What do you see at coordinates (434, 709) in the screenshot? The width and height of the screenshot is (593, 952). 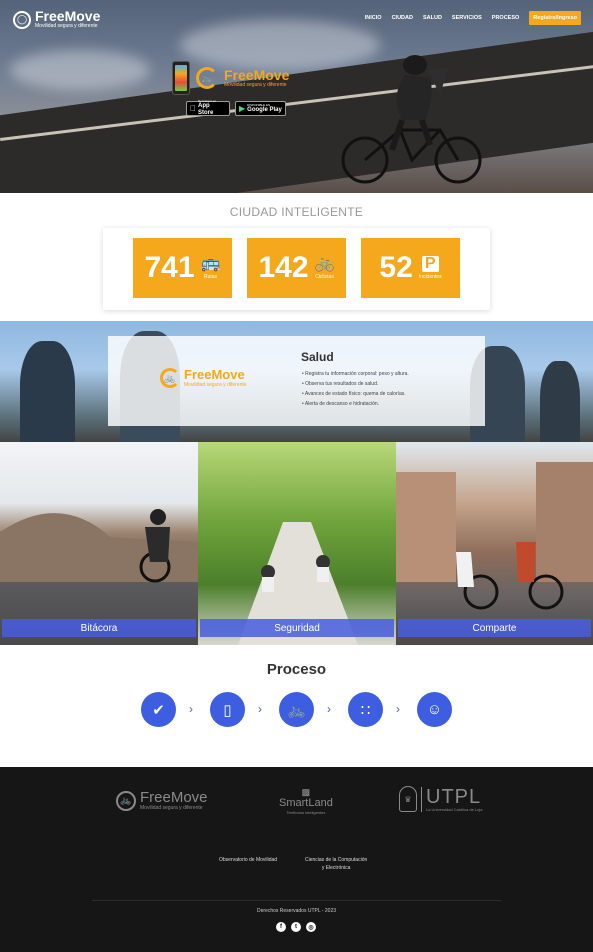 I see `smile-icon: ☺` at bounding box center [434, 709].